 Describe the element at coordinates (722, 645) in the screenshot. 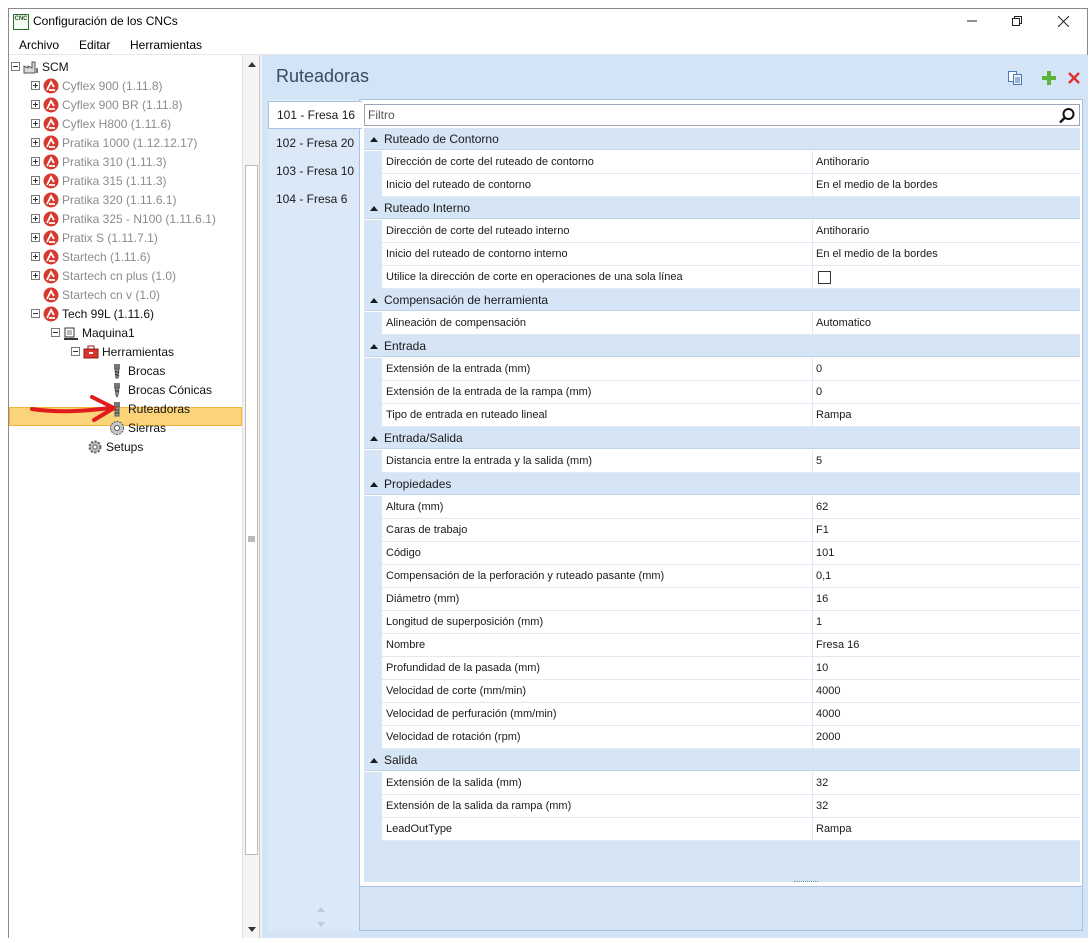

I see `property-row: Nombre Fresa 16` at that location.